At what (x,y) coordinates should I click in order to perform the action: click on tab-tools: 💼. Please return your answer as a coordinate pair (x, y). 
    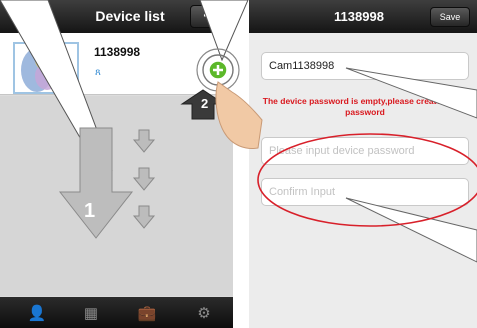
    Looking at the image, I should click on (147, 312).